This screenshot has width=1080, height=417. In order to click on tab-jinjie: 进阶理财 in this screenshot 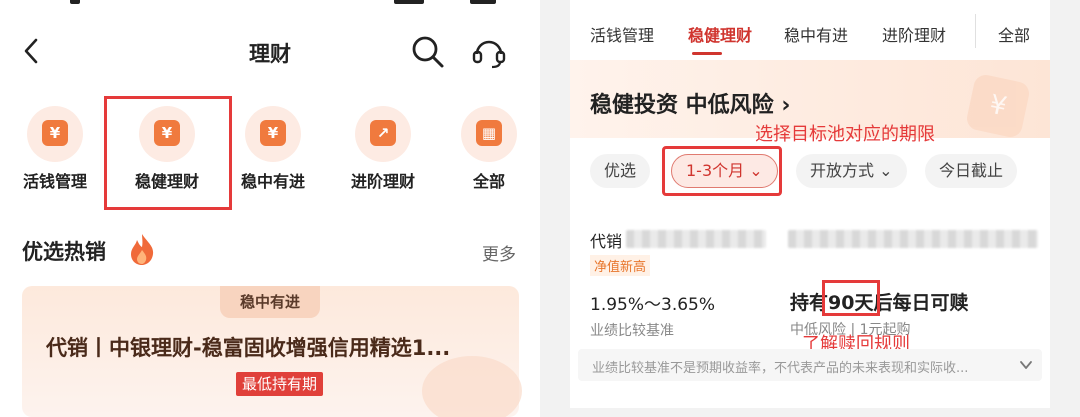, I will do `click(914, 34)`.